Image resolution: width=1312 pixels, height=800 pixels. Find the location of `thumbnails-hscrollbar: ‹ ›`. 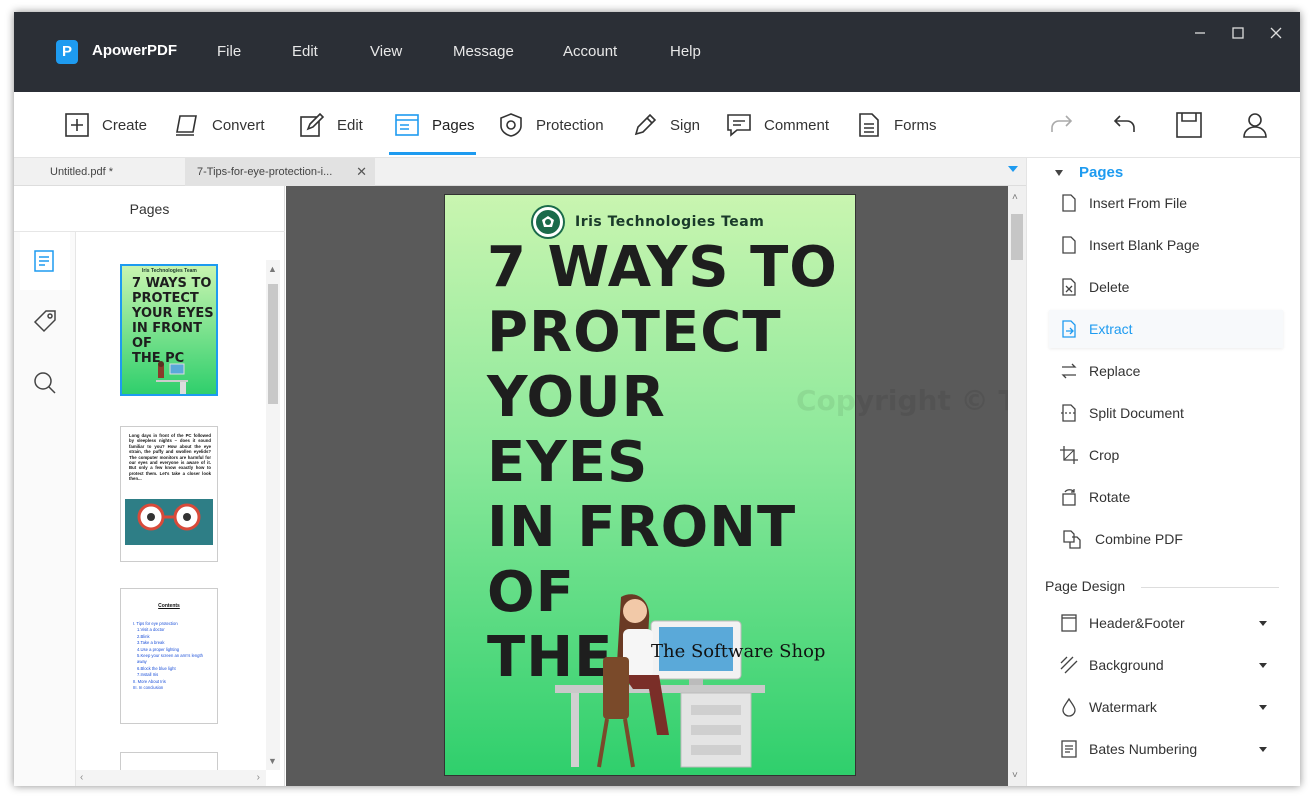

thumbnails-hscrollbar: ‹ › is located at coordinates (171, 778).